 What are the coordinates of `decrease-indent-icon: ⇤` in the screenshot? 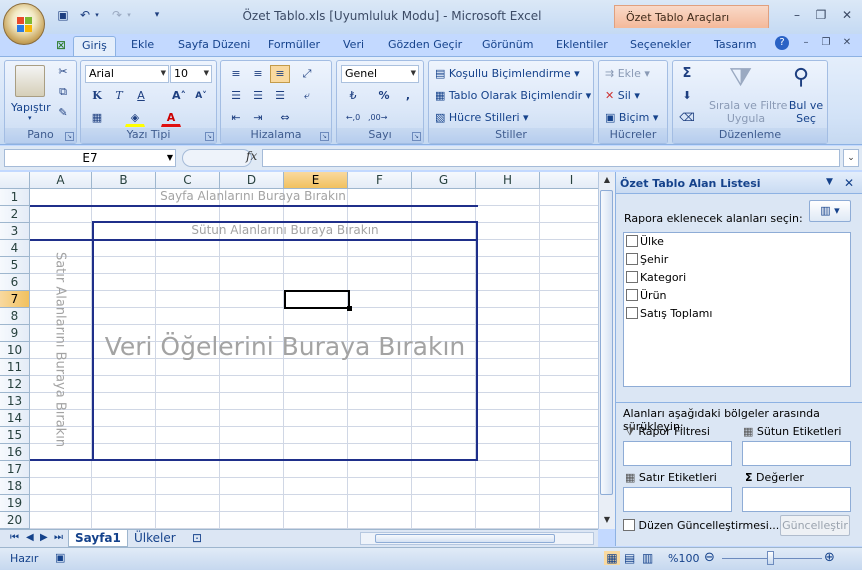 It's located at (236, 118).